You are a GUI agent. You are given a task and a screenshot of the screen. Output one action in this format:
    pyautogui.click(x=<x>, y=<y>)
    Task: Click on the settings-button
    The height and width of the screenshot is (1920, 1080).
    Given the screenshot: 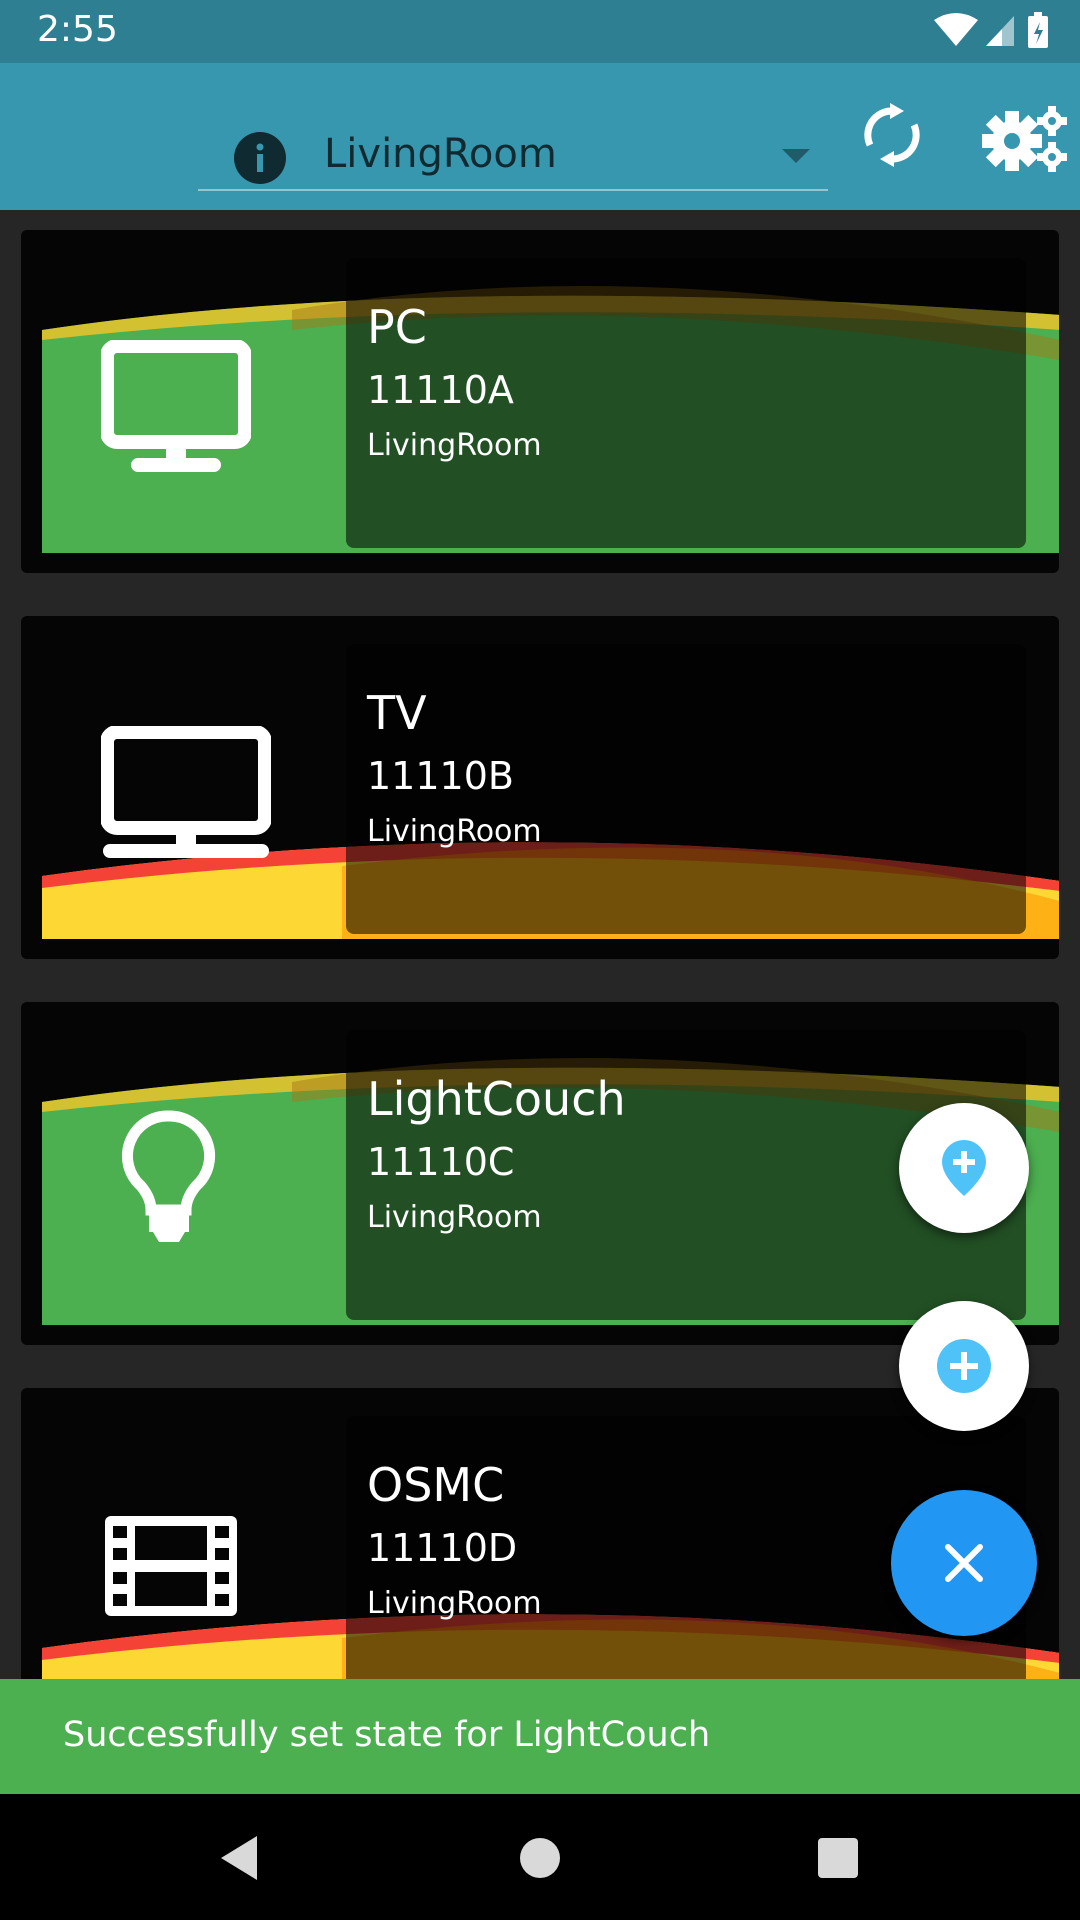 What is the action you would take?
    pyautogui.click(x=1025, y=138)
    